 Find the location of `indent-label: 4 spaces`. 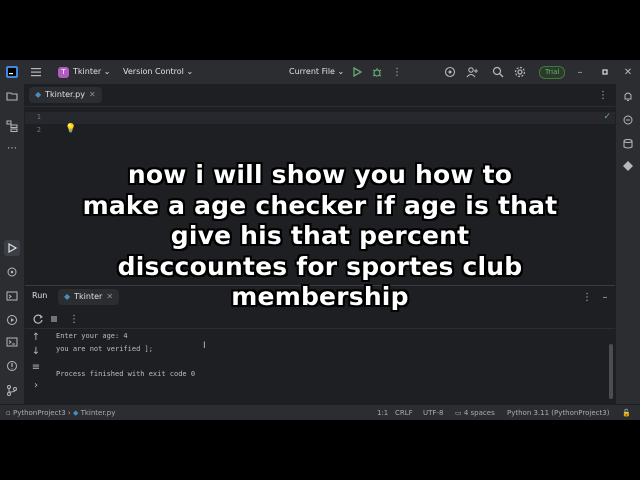

indent-label: 4 spaces is located at coordinates (479, 413).